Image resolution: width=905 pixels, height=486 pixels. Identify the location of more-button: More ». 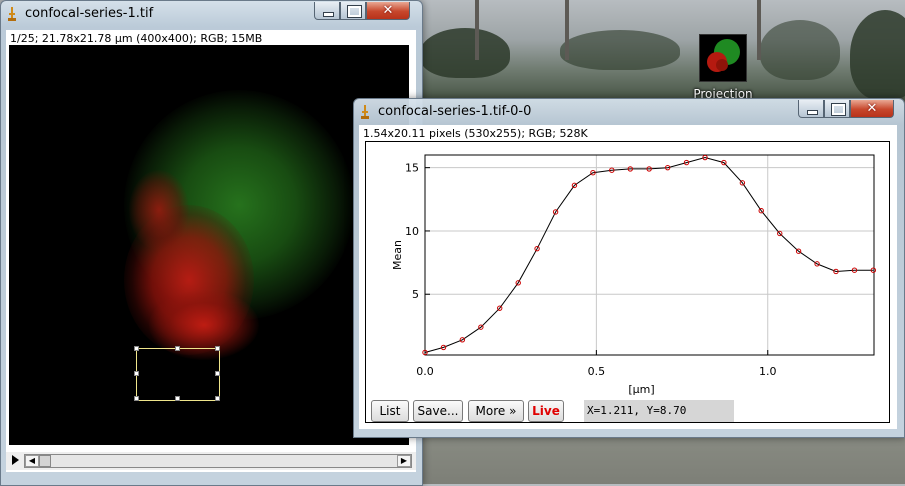
(496, 411).